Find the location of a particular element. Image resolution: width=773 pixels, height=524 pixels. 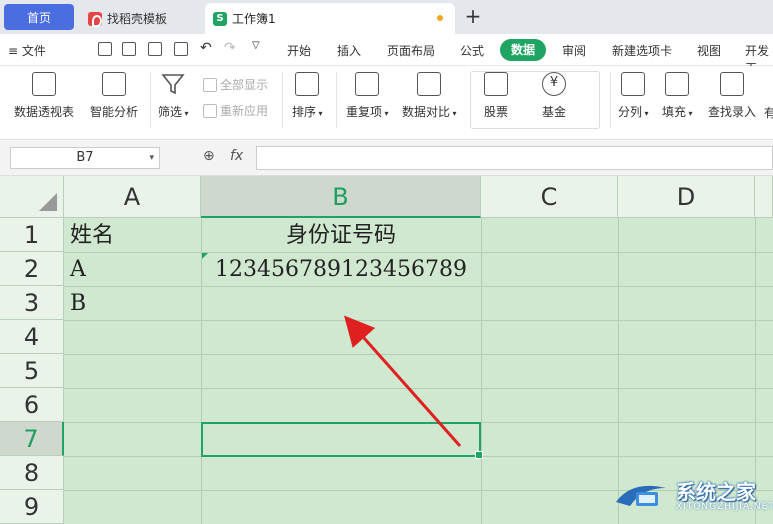

split-column-icon is located at coordinates (633, 84).